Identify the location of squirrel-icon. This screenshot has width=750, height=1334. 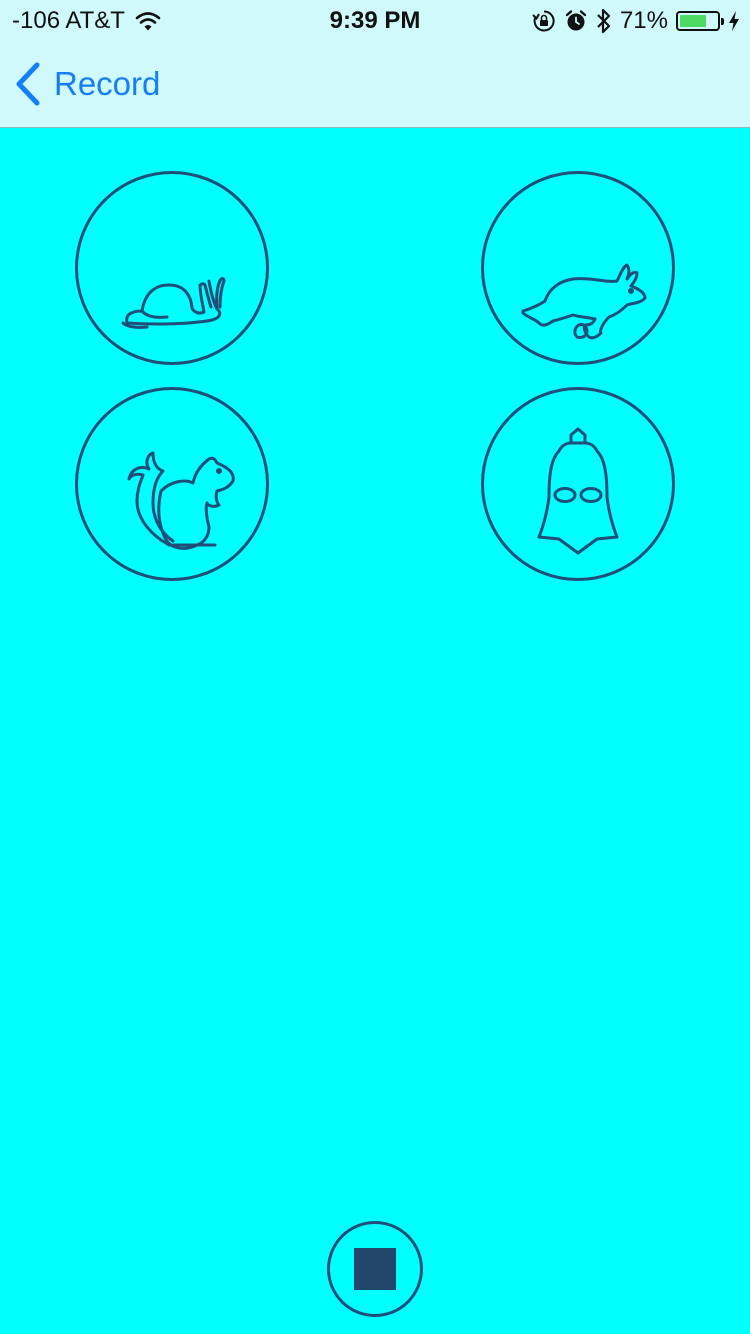
(181, 500).